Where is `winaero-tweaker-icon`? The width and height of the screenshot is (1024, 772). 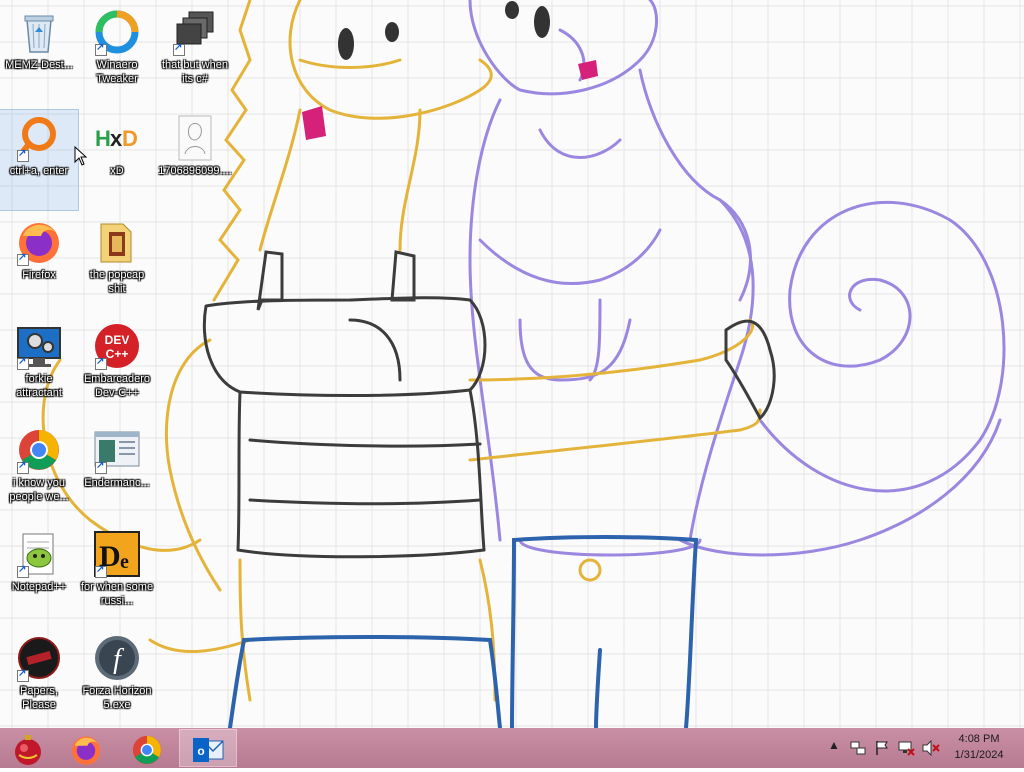 winaero-tweaker-icon is located at coordinates (117, 32).